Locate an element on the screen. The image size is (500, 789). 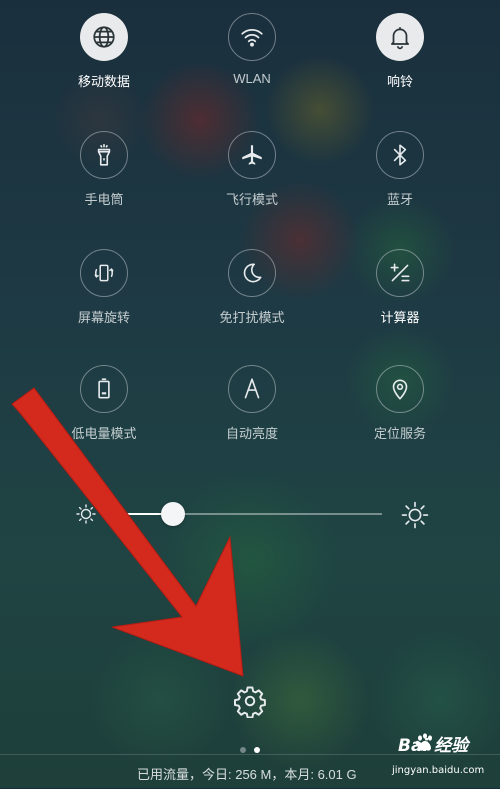
airplane-mode-toggle is located at coordinates (252, 155).